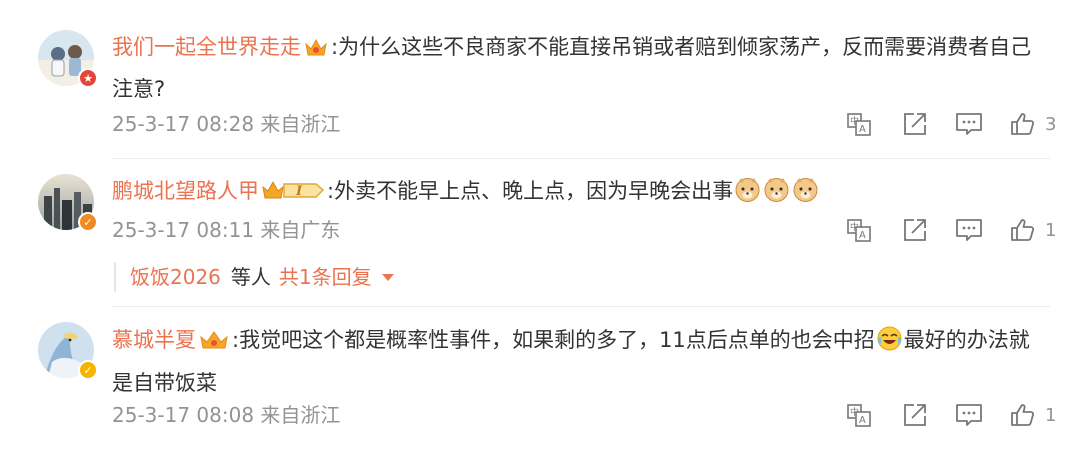 The image size is (1080, 452). I want to click on comment-text: 鹏城北望路人甲 I :外卖不能早上点、晚上点，因为早晚会出事, so click(581, 193).